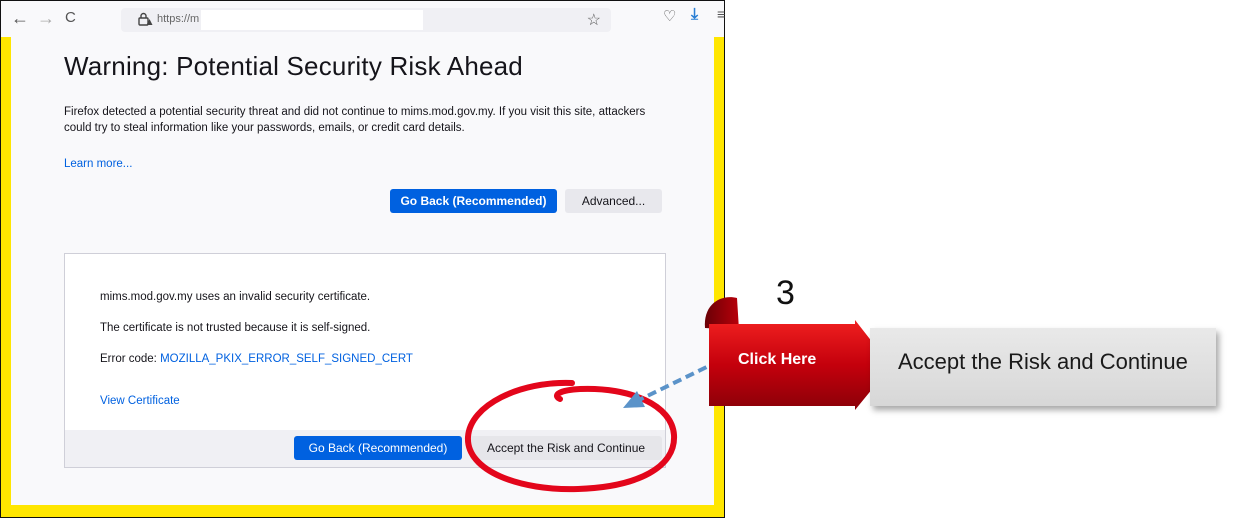 The height and width of the screenshot is (521, 1239). What do you see at coordinates (293, 66) in the screenshot?
I see `page-title: Warning: Potential Security Risk Ahead` at bounding box center [293, 66].